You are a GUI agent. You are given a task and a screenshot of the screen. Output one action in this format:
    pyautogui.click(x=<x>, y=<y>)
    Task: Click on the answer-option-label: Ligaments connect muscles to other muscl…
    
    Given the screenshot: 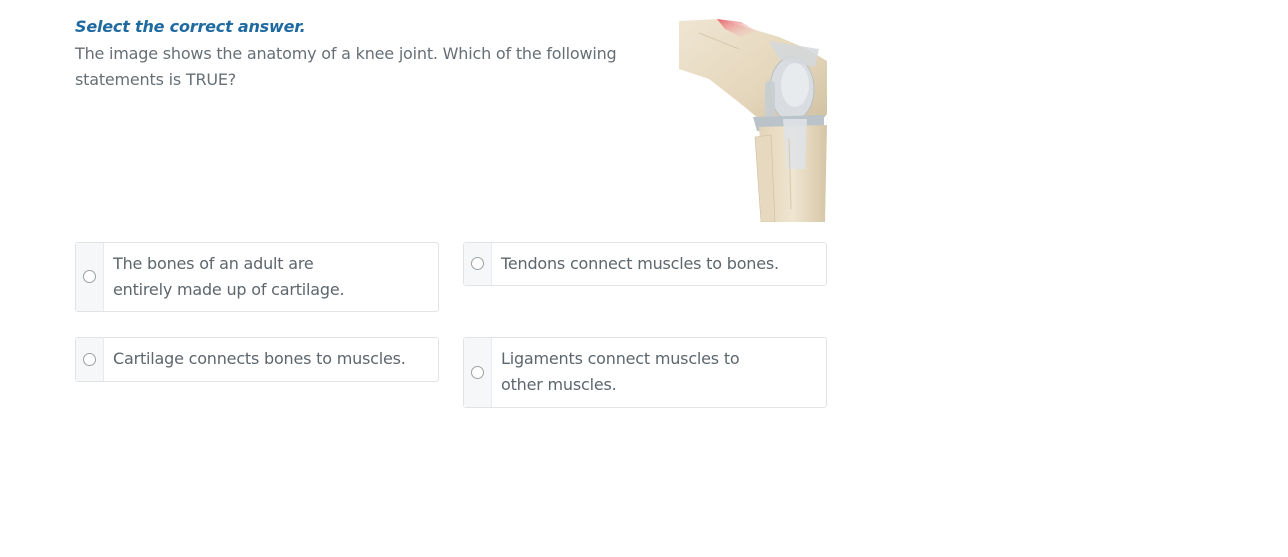 What is the action you would take?
    pyautogui.click(x=620, y=371)
    